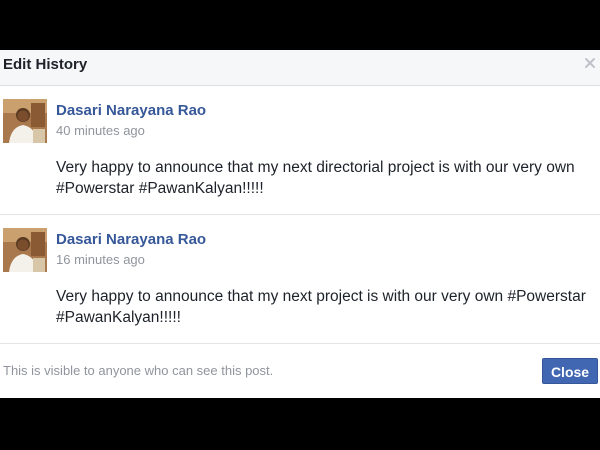  I want to click on close-x-icon, so click(590, 63).